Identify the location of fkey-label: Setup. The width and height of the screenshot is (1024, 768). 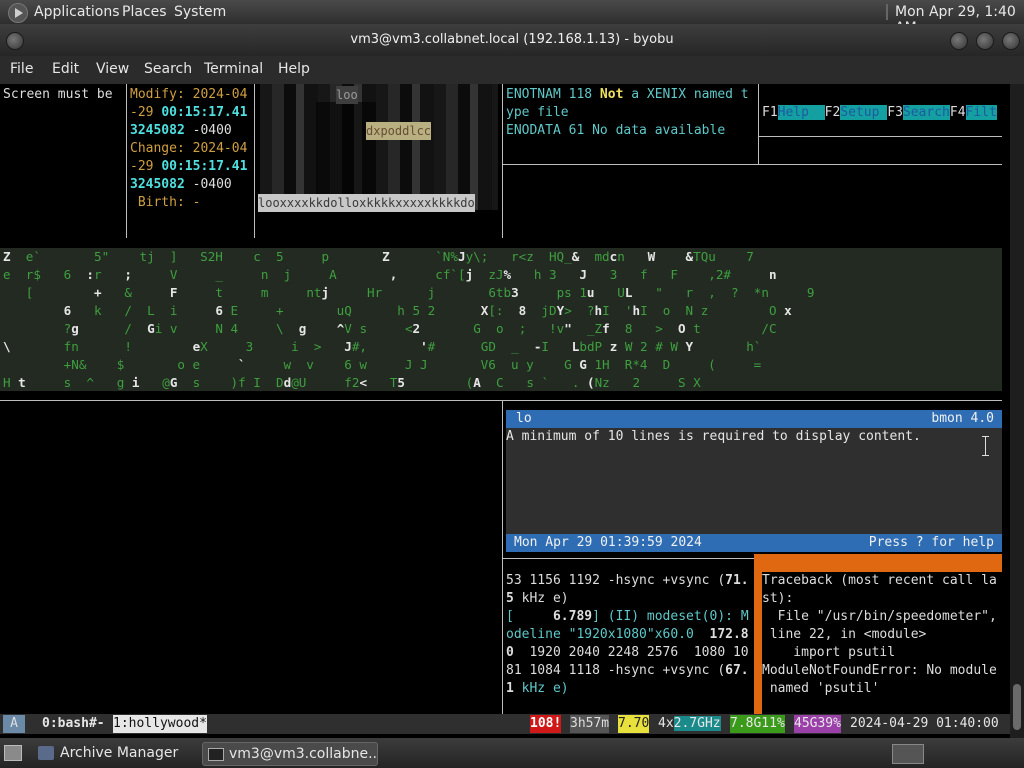
(864, 112).